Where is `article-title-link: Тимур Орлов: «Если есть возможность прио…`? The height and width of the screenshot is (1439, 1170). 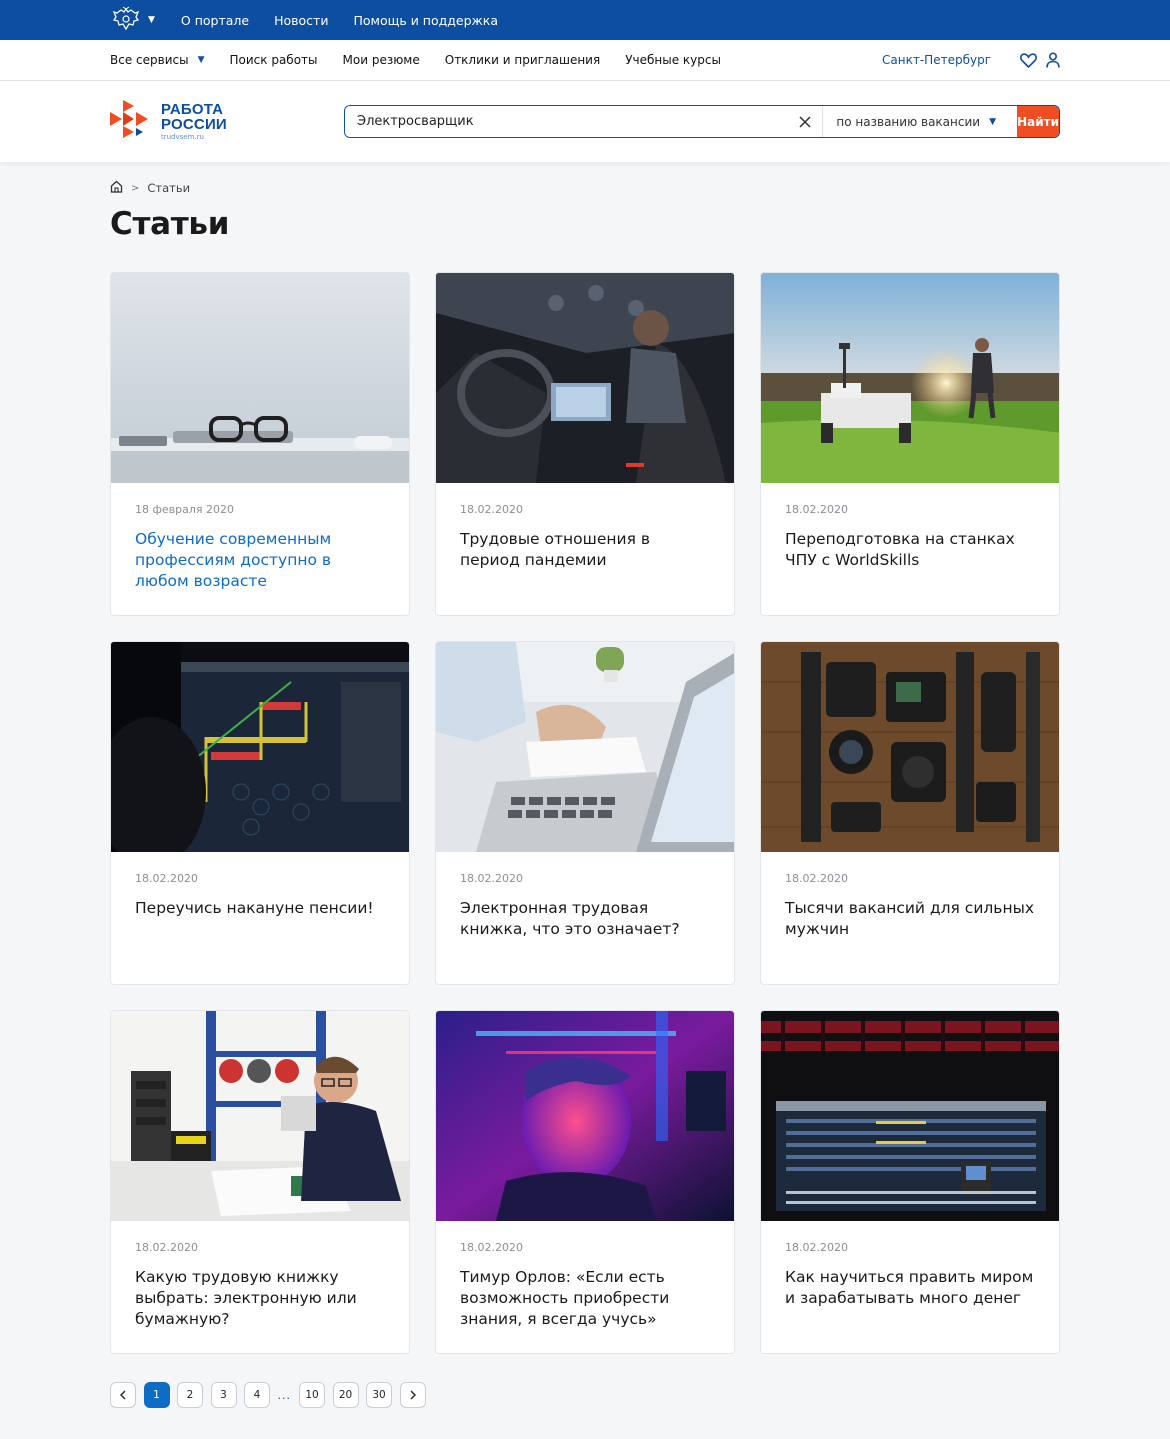
article-title-link: Тимур Орлов: «Если есть возможность прио… is located at coordinates (585, 1298).